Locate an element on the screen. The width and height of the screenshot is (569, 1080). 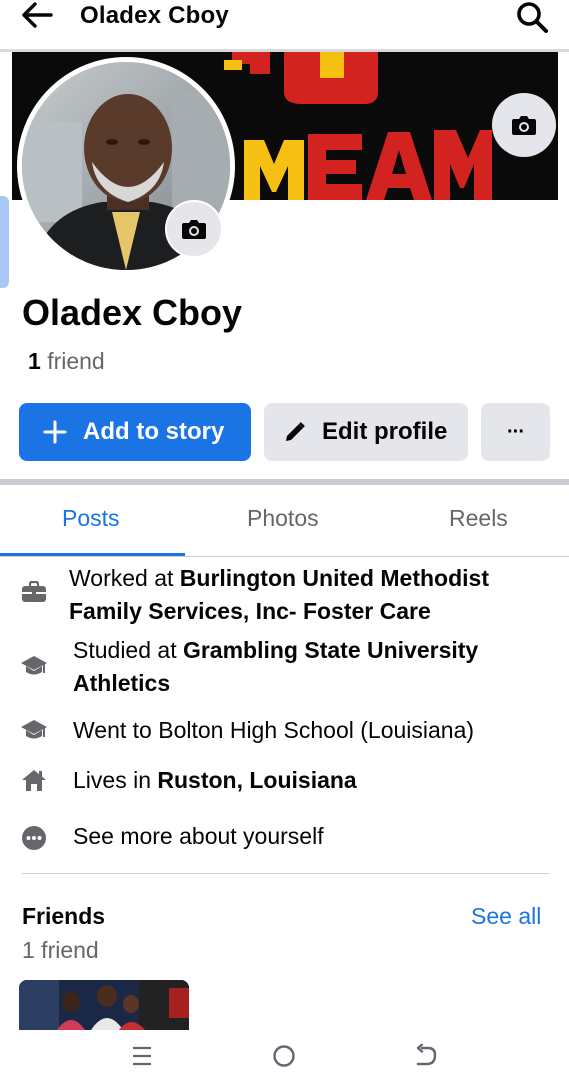
about-lives-row: Lives in Ruston, Louisiana is located at coordinates (284, 782).